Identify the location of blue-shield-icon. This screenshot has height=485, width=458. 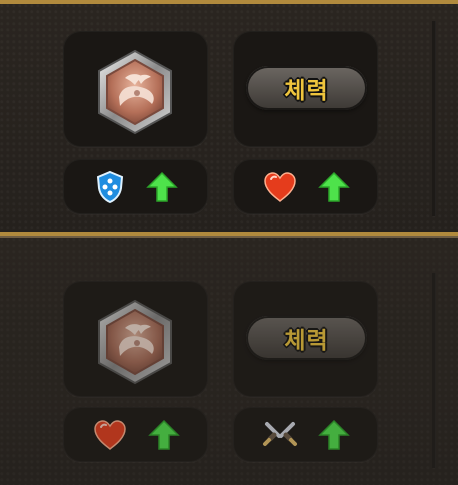
(109, 186).